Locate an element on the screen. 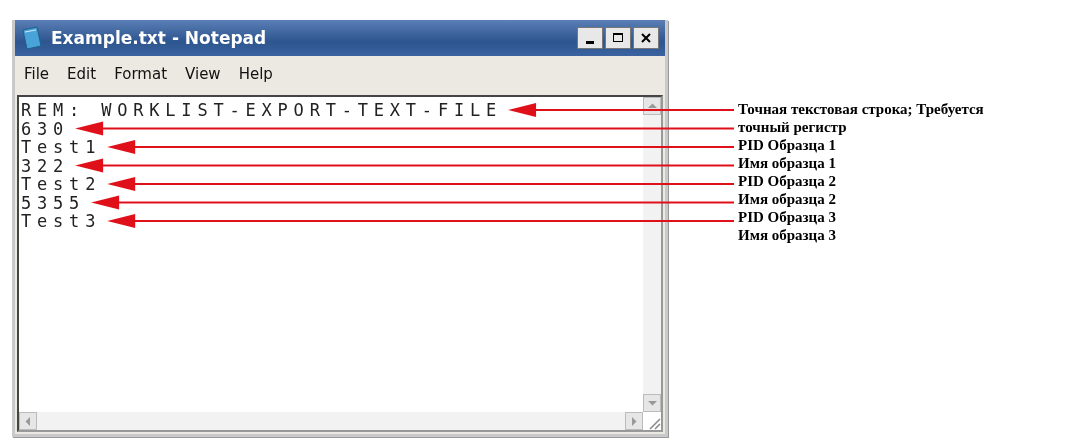 The height and width of the screenshot is (443, 1090). annotation-label: Имя образца 2 is located at coordinates (787, 199).